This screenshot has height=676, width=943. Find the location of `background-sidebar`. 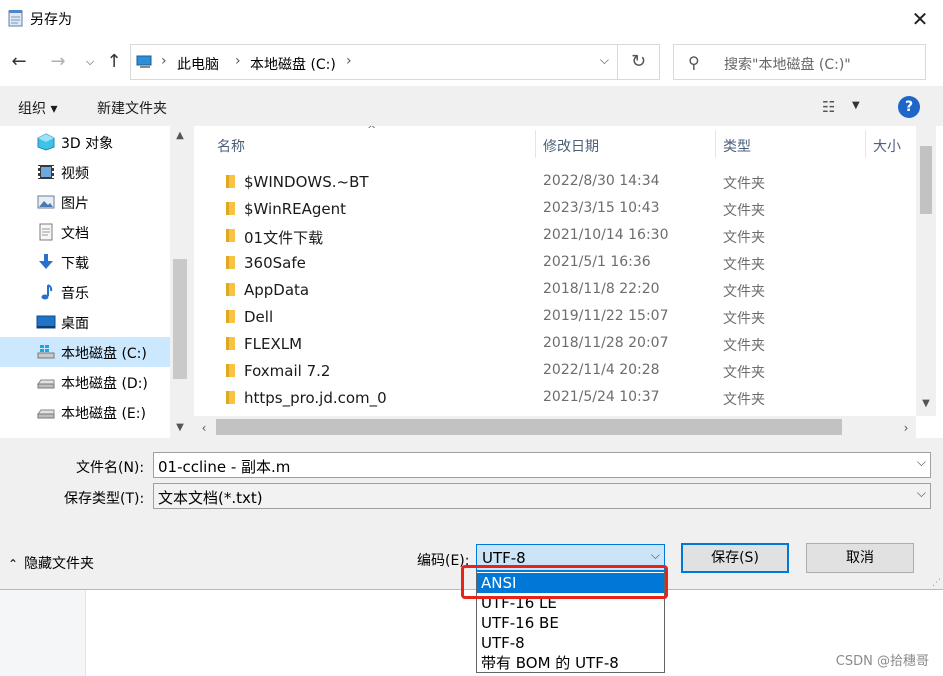

background-sidebar is located at coordinates (43, 633).